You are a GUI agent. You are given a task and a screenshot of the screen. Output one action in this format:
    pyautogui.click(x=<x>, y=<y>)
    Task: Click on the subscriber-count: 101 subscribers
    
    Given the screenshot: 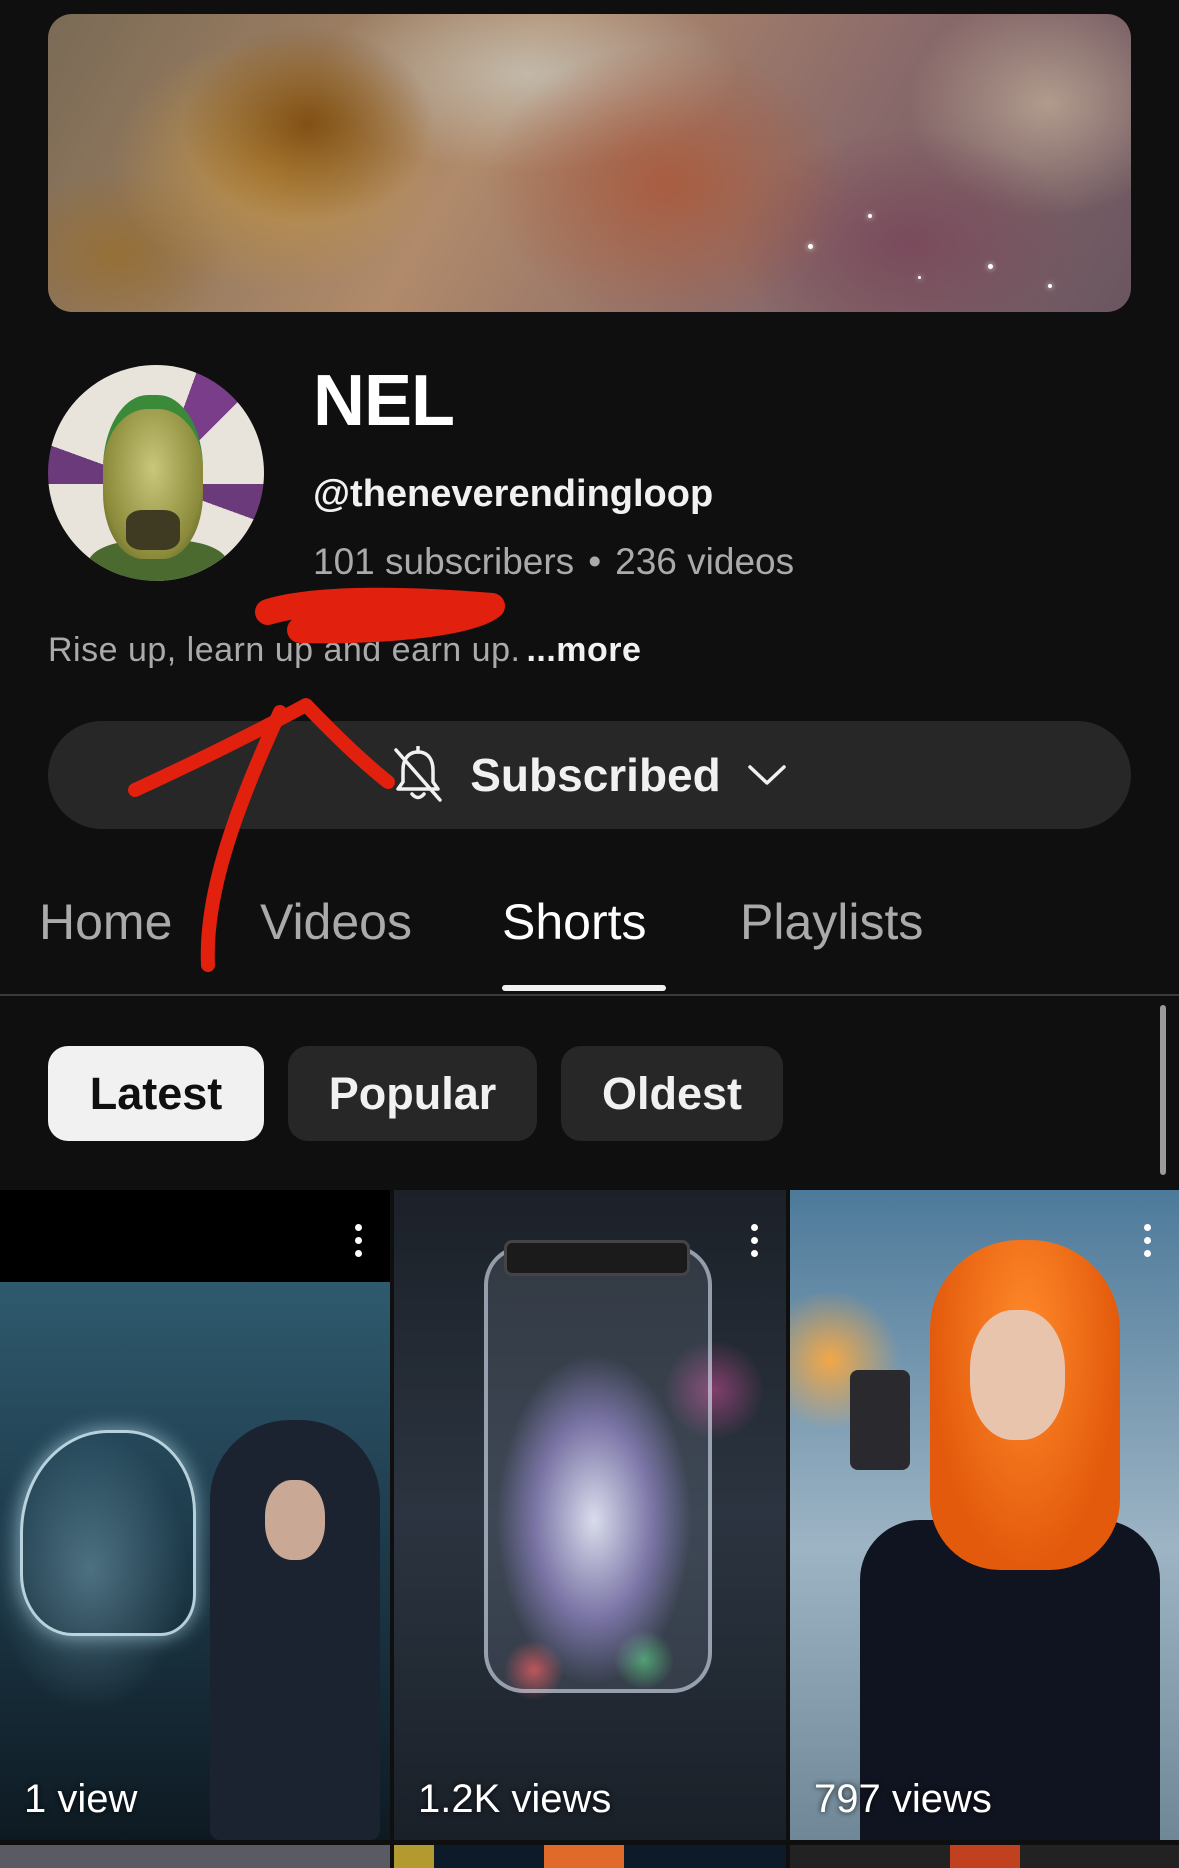 What is the action you would take?
    pyautogui.click(x=444, y=561)
    